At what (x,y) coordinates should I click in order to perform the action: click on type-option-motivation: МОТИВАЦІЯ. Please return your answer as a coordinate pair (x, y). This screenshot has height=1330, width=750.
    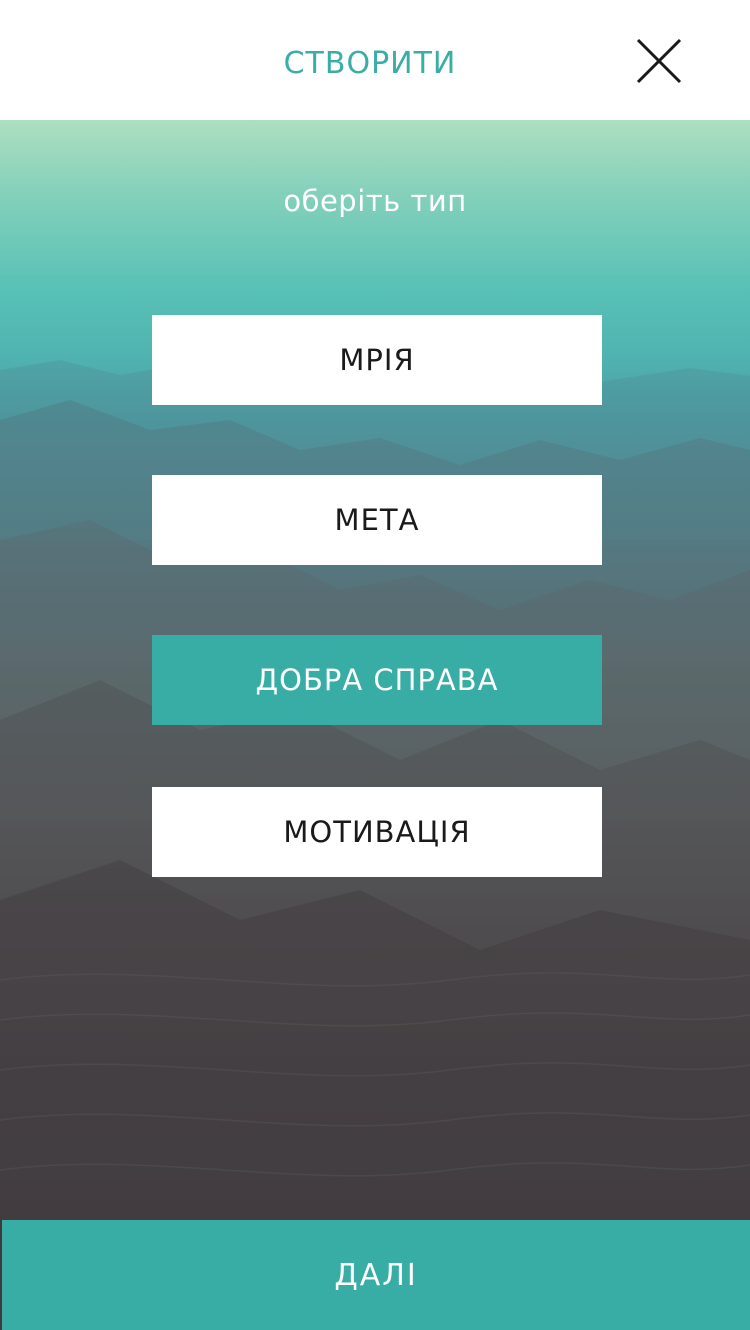
    Looking at the image, I should click on (377, 832).